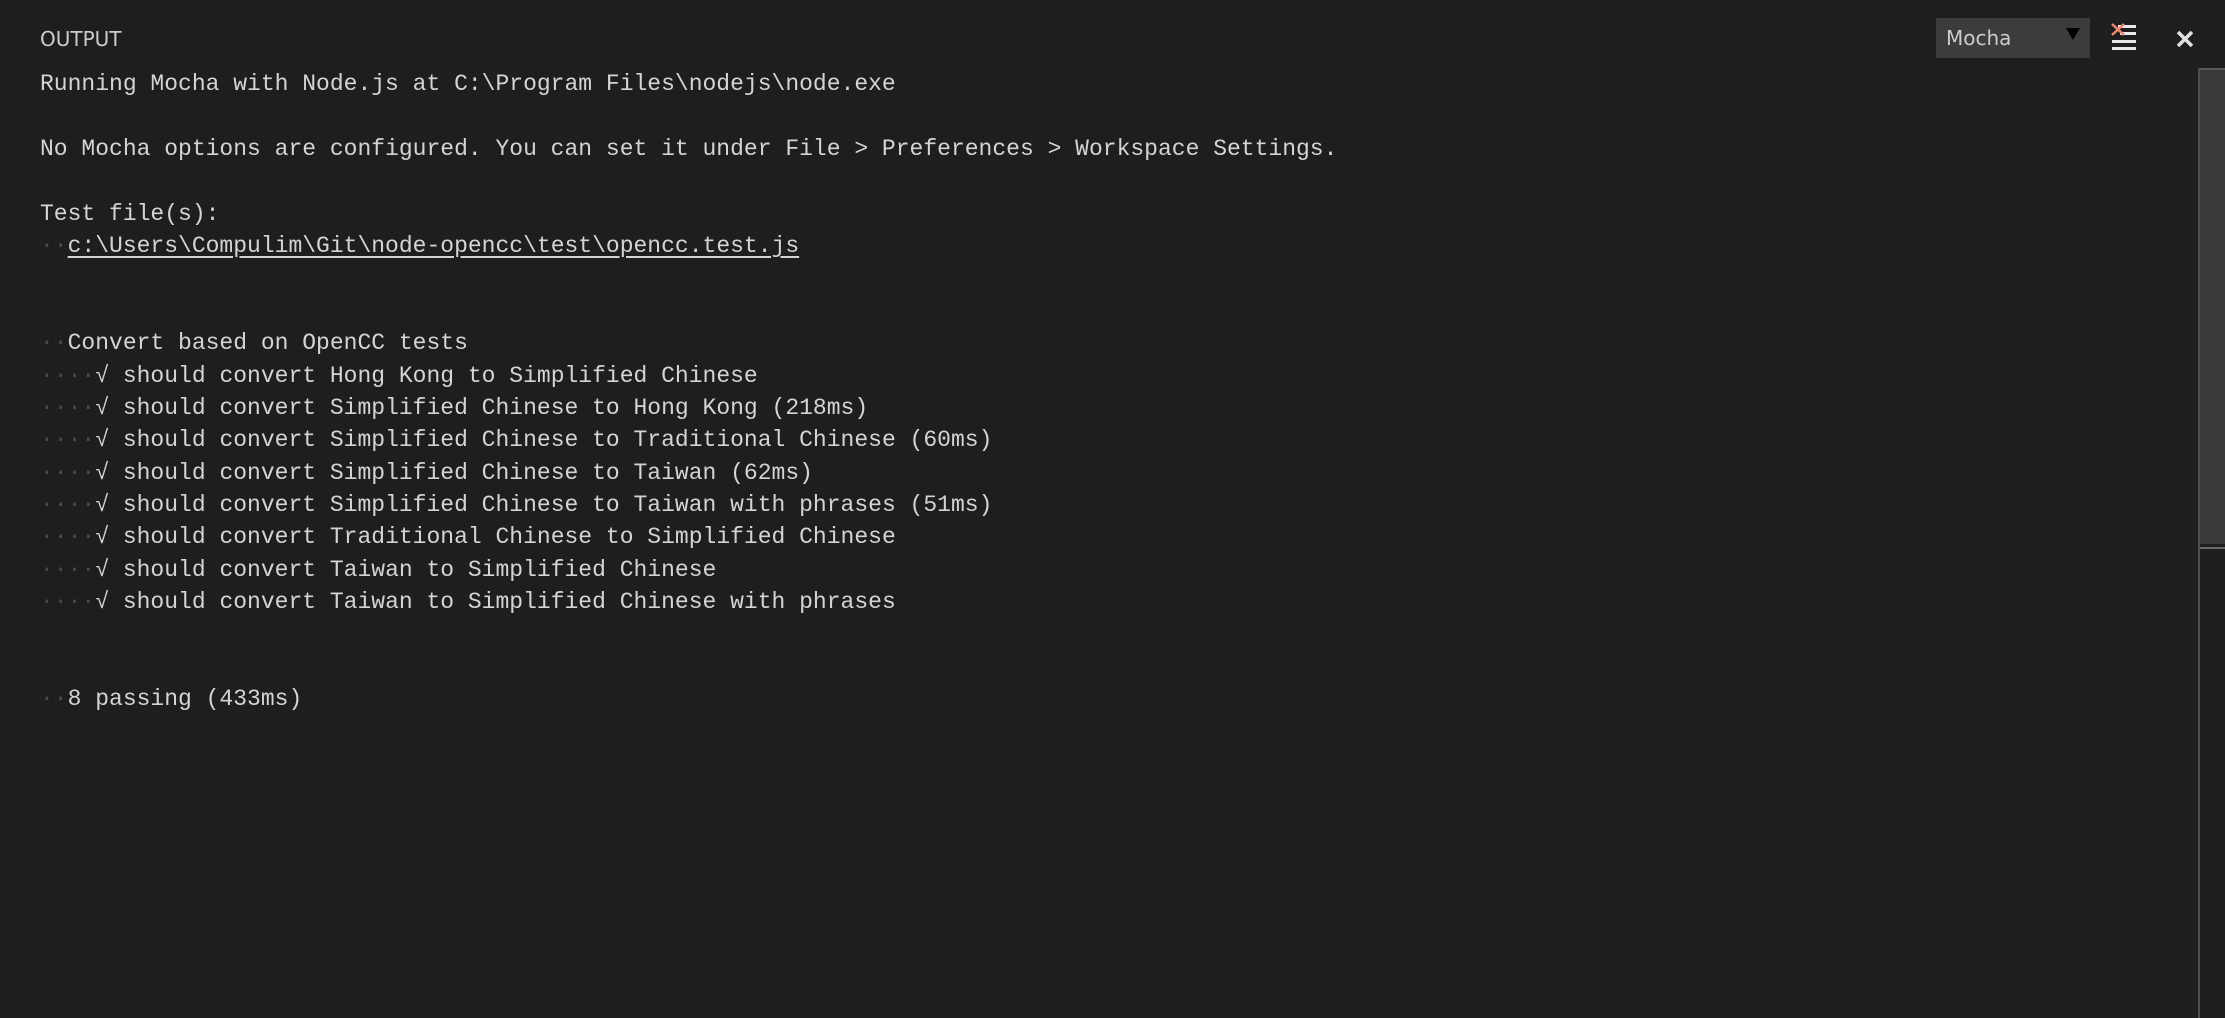 The width and height of the screenshot is (2225, 1018). Describe the element at coordinates (2212, 548) in the screenshot. I see `scrollbar-marker` at that location.